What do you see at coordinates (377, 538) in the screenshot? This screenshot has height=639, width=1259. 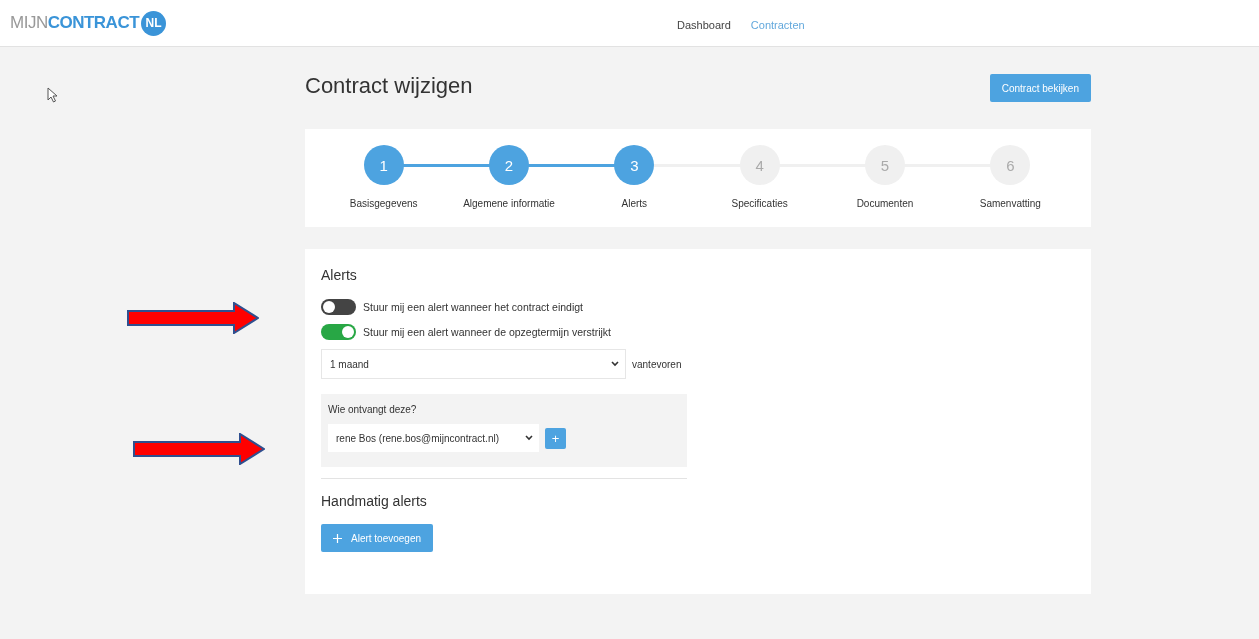 I see `add-alert-button: Alert toevoegen` at bounding box center [377, 538].